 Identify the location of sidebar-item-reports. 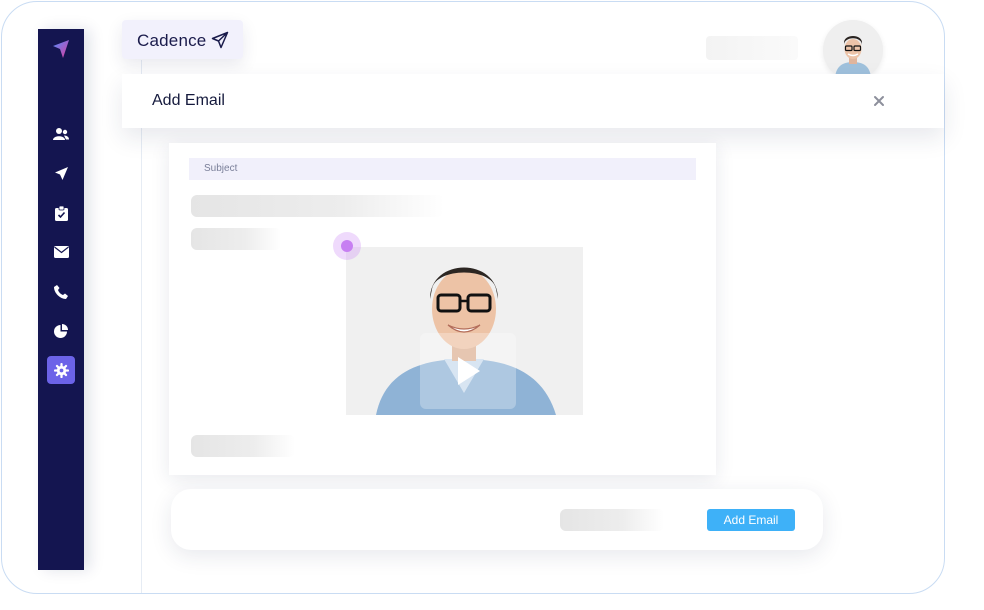
(61, 331).